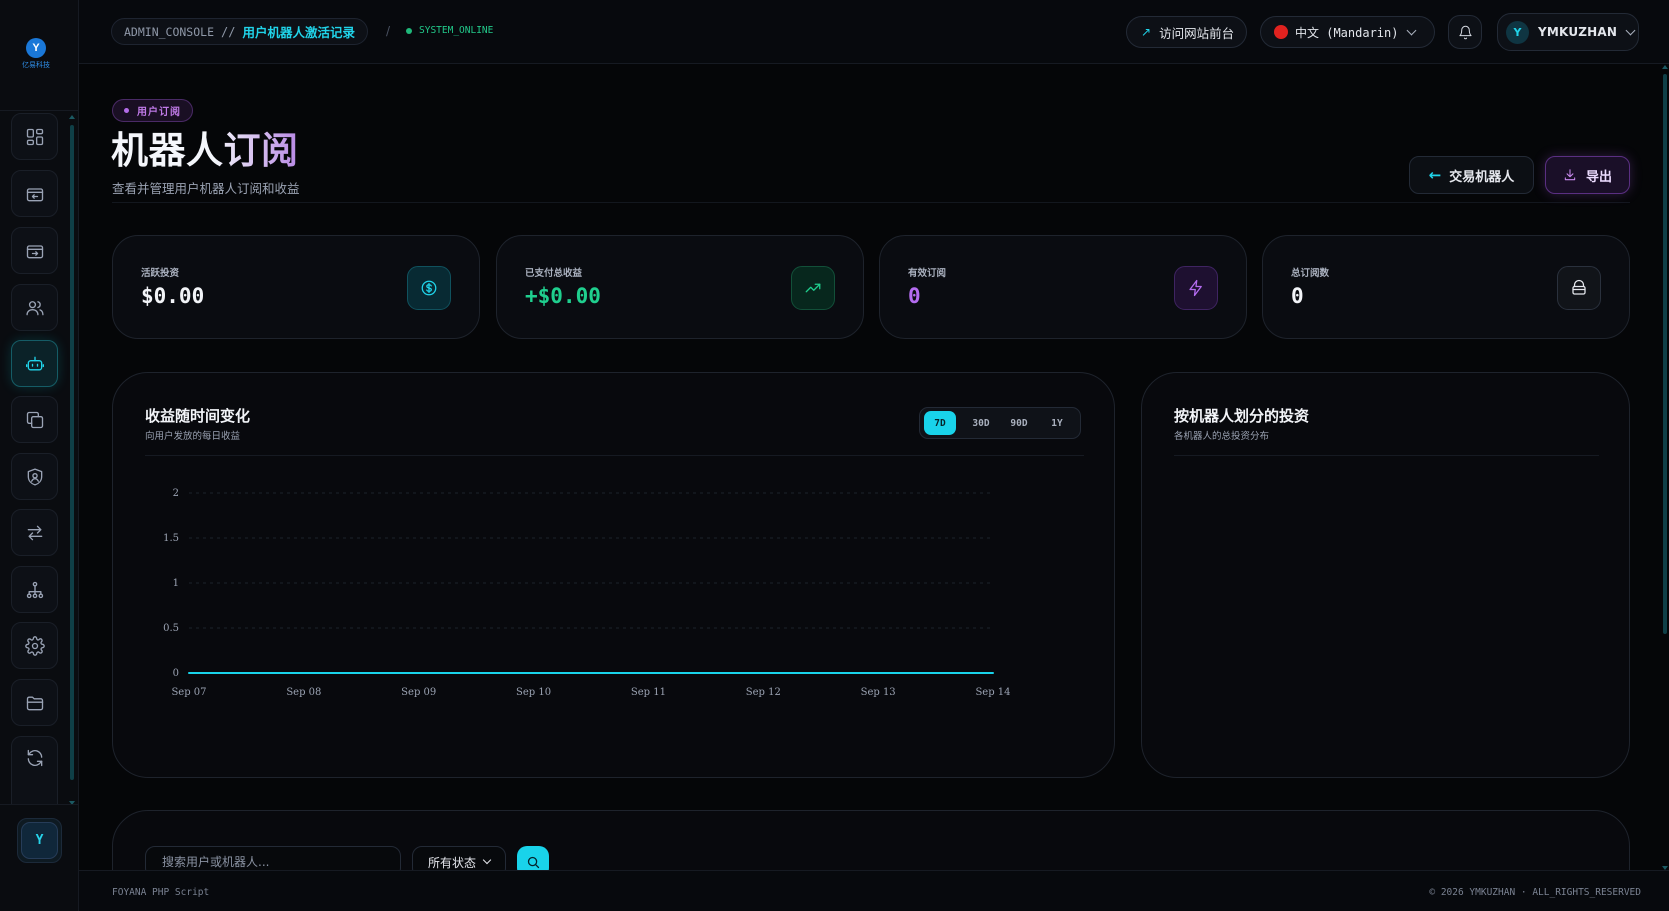 Image resolution: width=1669 pixels, height=911 pixels. Describe the element at coordinates (992, 692) in the screenshot. I see `x-tick-label: Sep 14` at that location.